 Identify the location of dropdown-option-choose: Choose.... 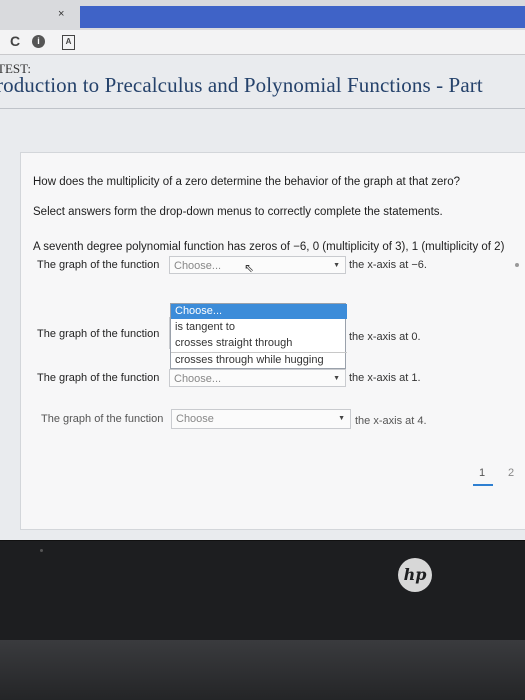
(259, 311).